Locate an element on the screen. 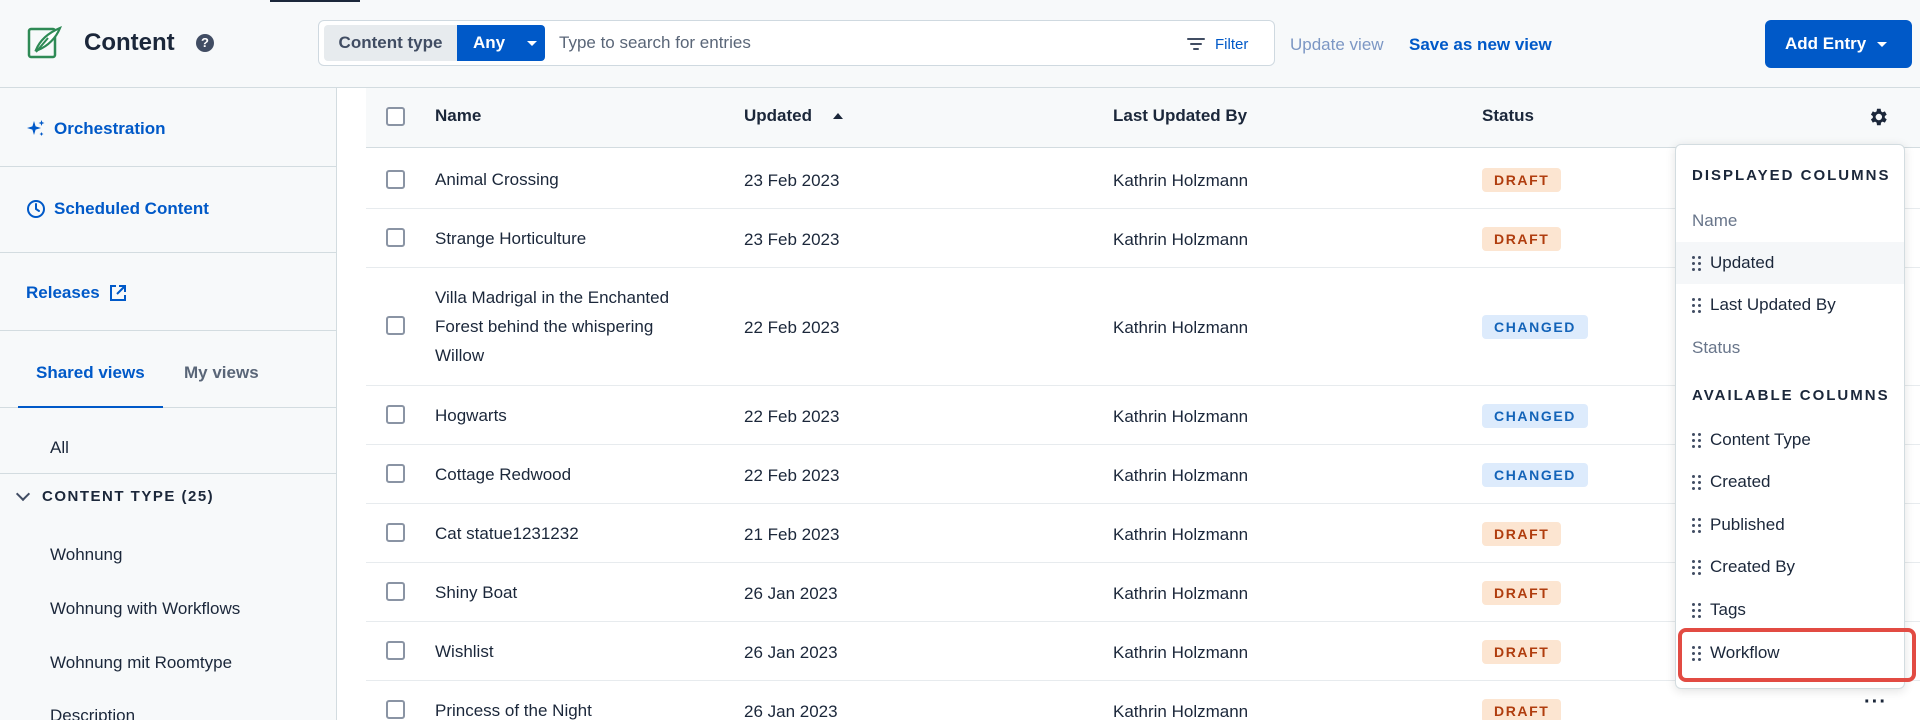  update-view-link: Update view is located at coordinates (1337, 45).